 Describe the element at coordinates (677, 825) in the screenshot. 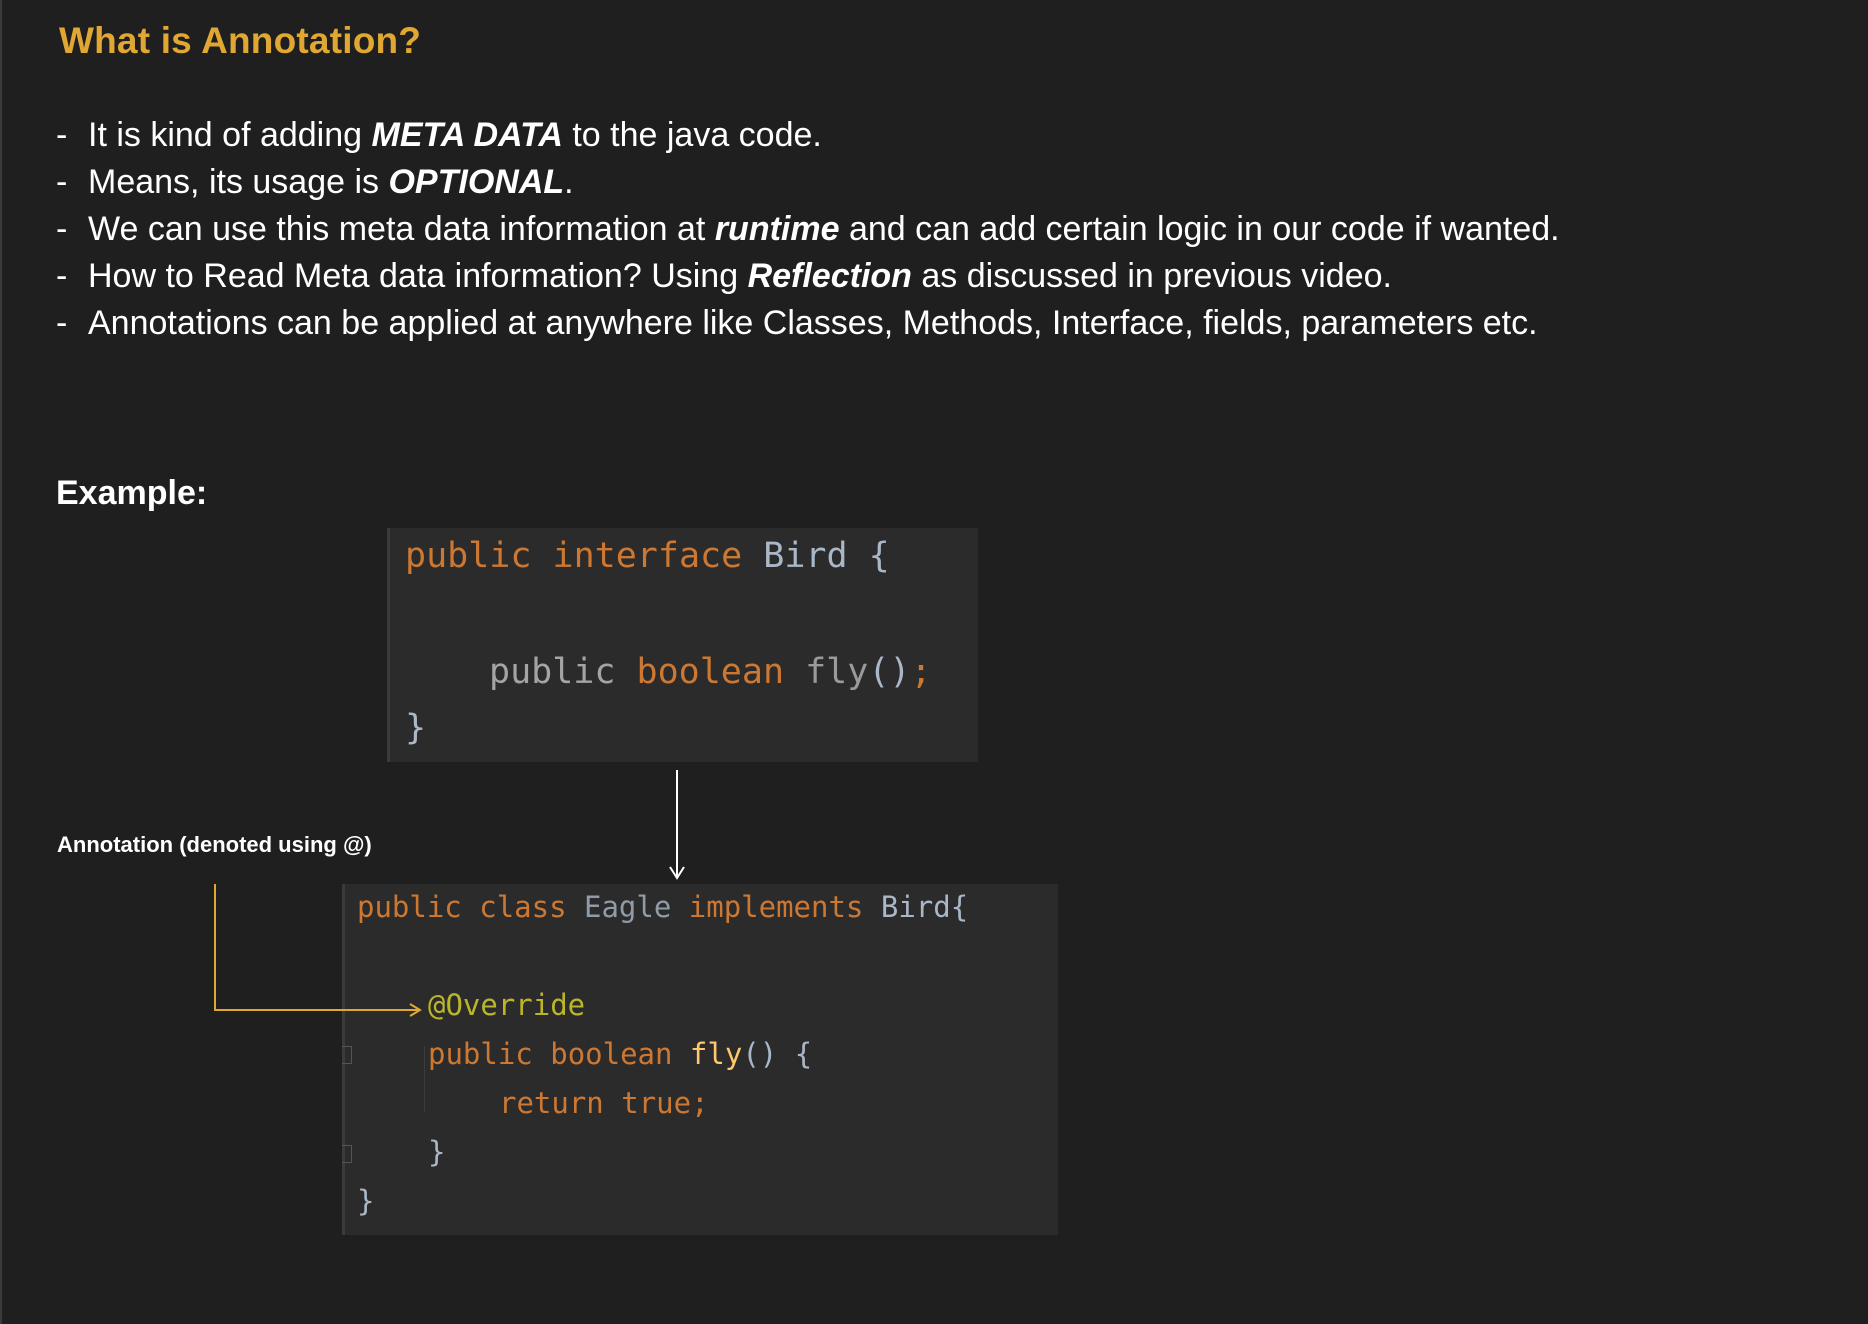

I see `down-arrow` at that location.